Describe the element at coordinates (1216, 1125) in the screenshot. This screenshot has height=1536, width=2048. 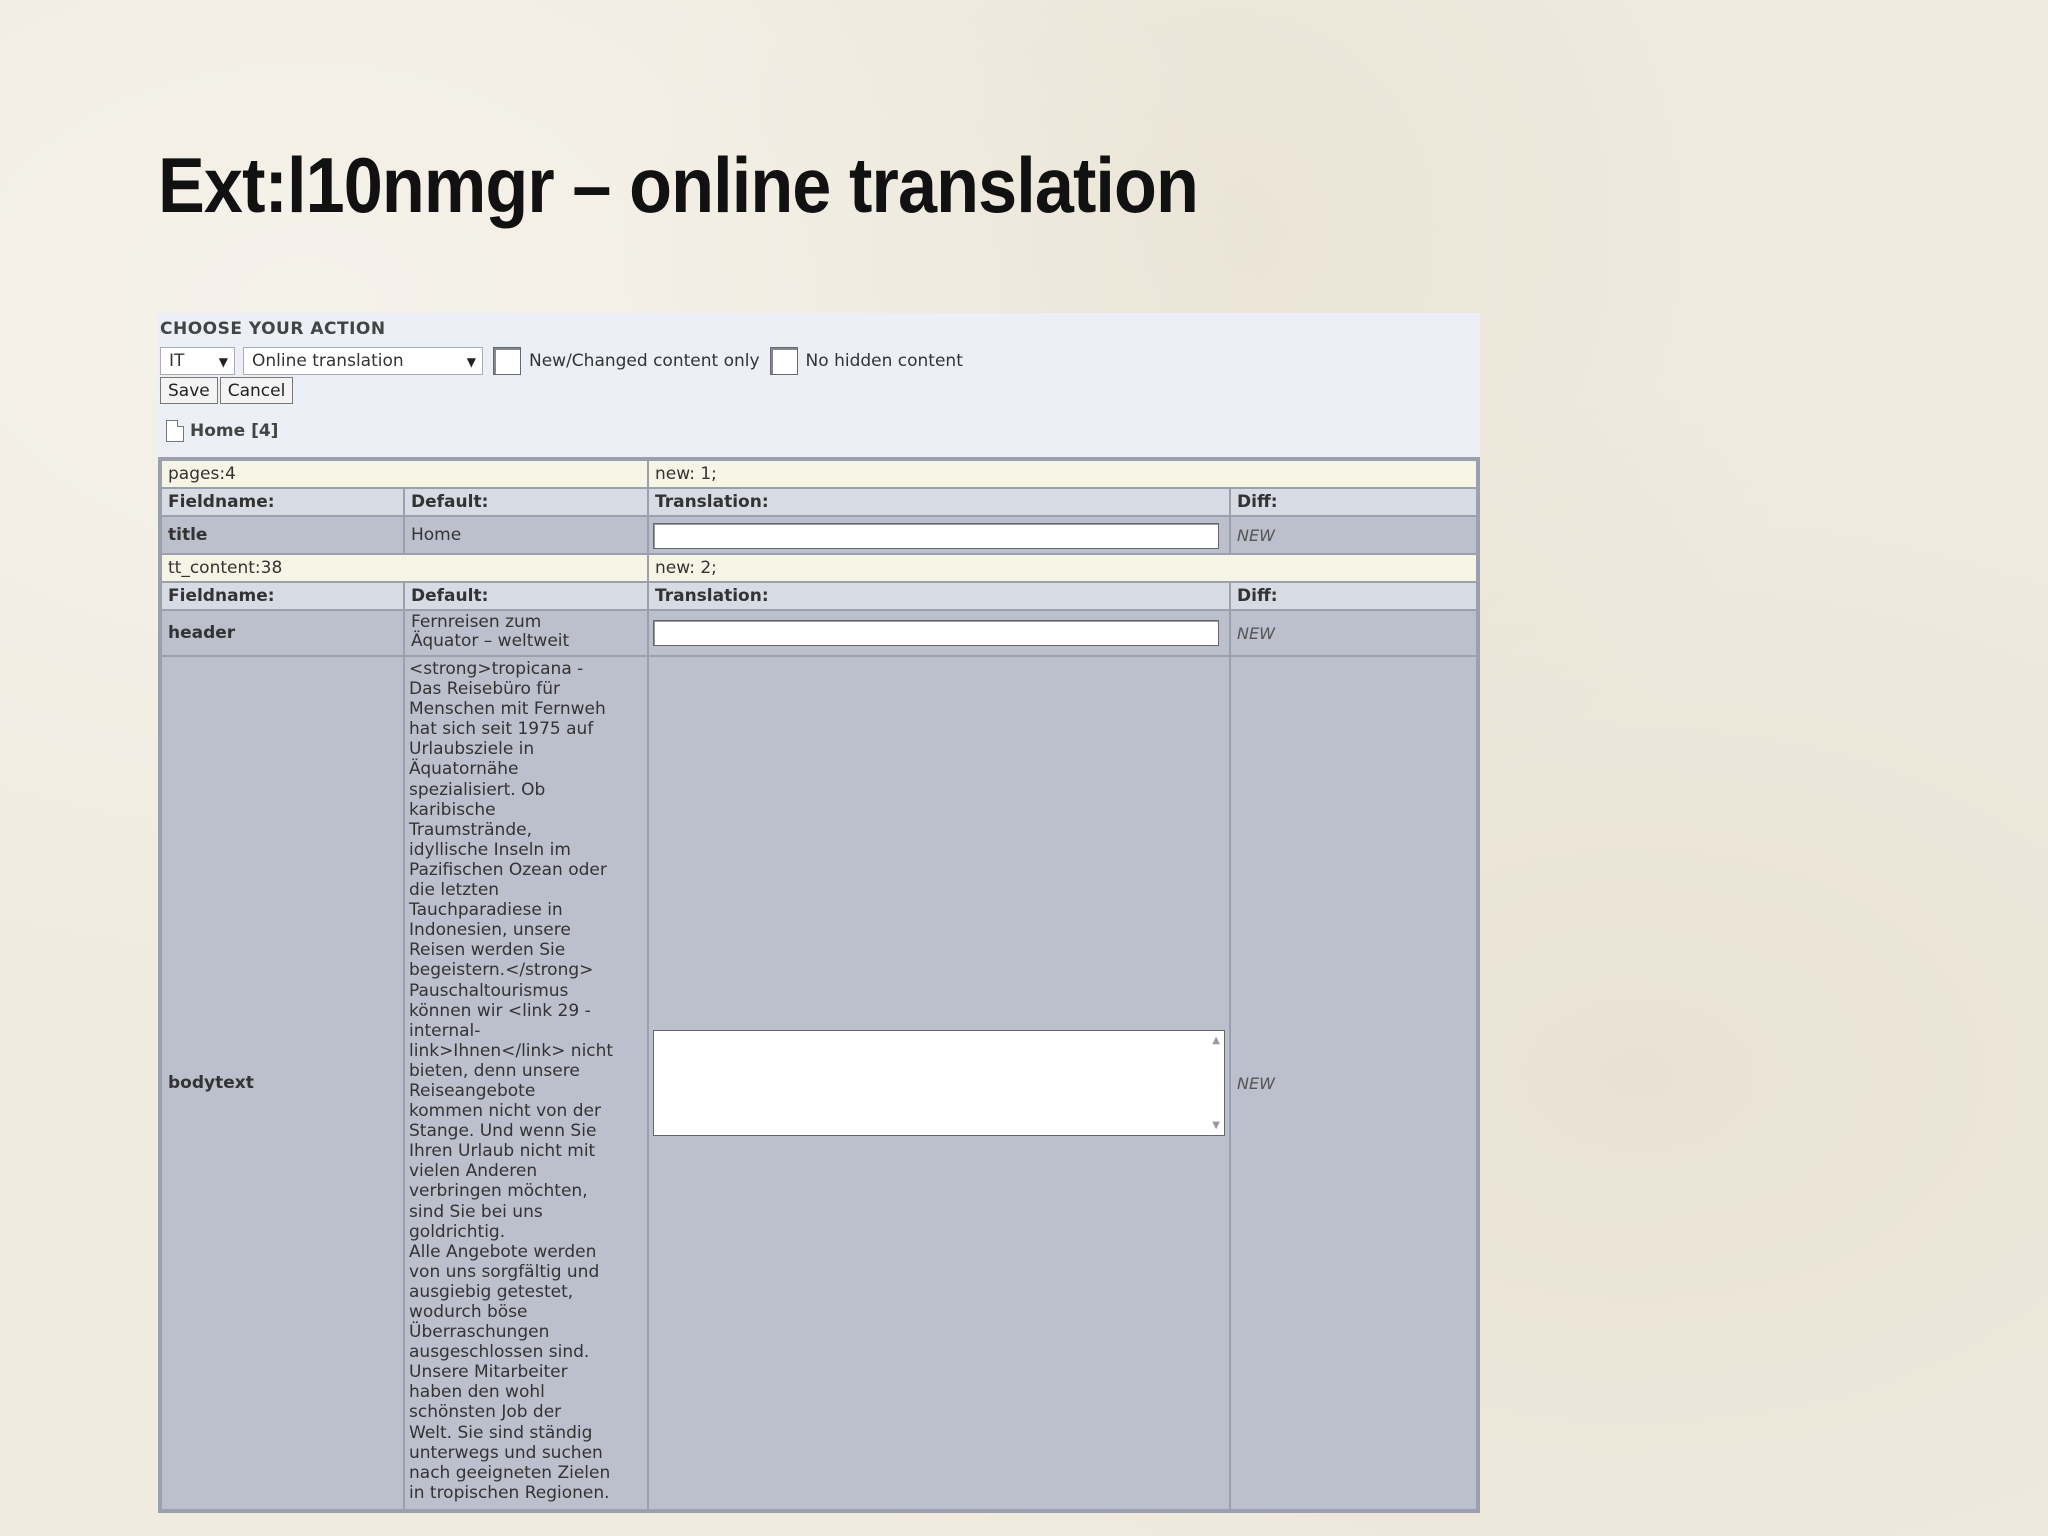
I see `scroll-down-icon: ▼` at that location.